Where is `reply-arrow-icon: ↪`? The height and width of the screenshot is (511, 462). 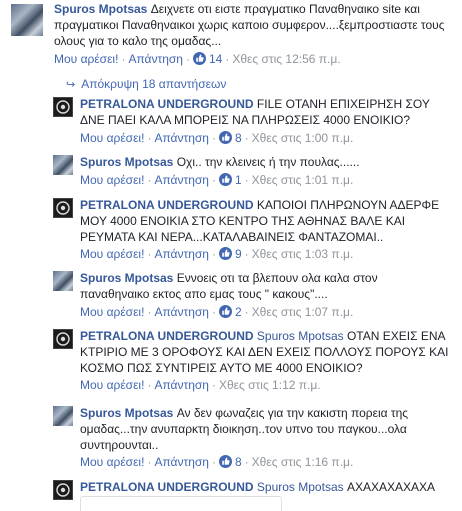
reply-arrow-icon: ↪ is located at coordinates (71, 85).